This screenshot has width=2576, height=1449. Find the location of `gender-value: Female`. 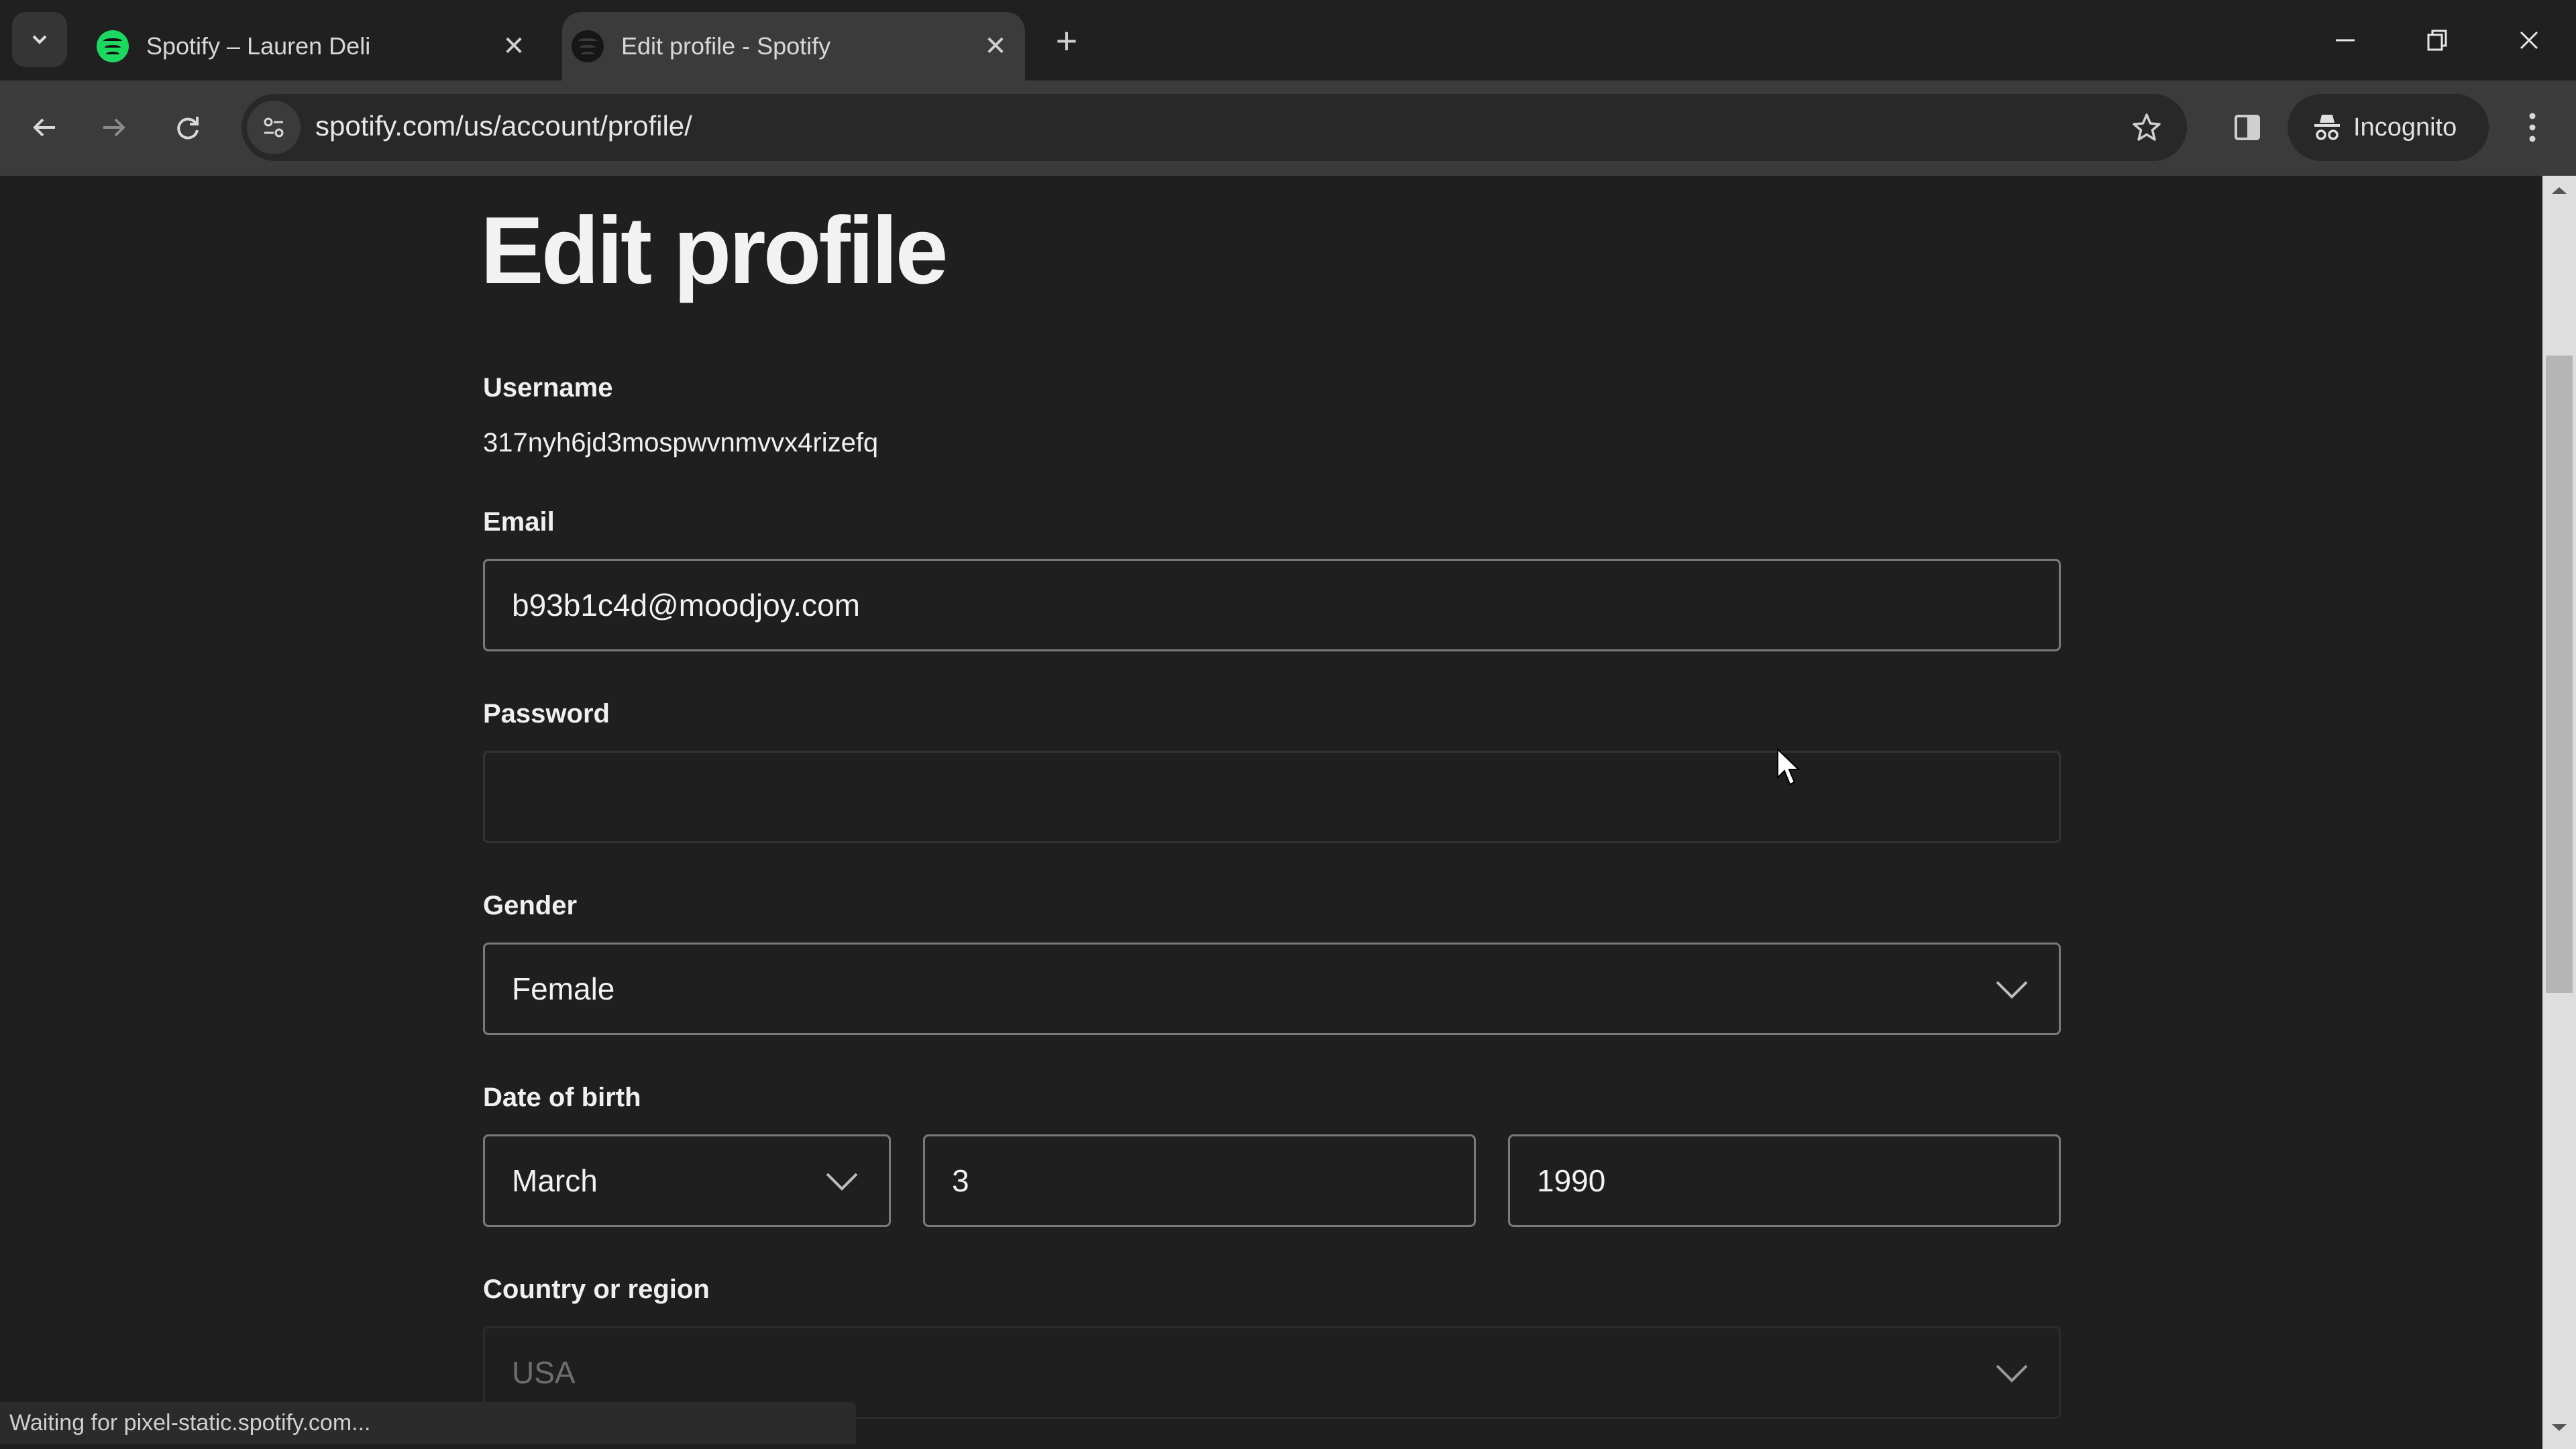

gender-value: Female is located at coordinates (563, 988).